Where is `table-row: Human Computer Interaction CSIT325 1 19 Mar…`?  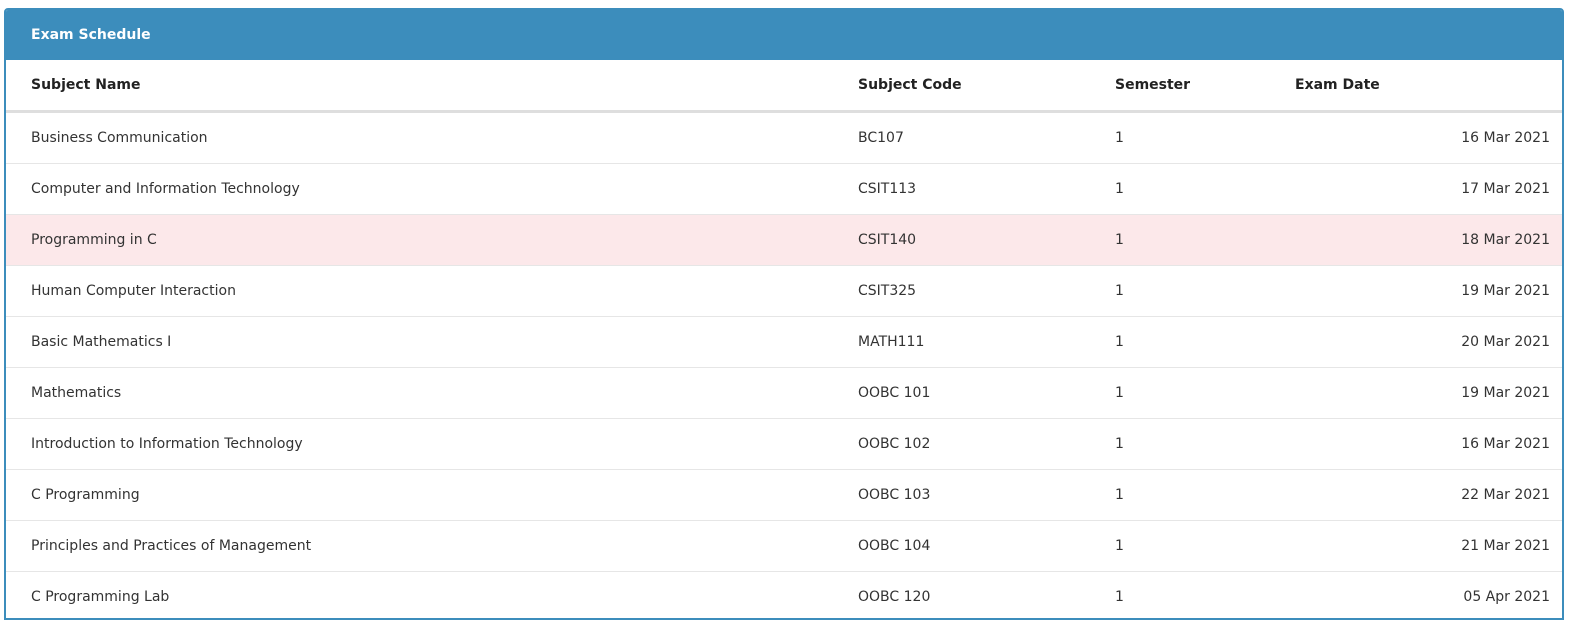
table-row: Human Computer Interaction CSIT325 1 19 Mar… is located at coordinates (784, 291).